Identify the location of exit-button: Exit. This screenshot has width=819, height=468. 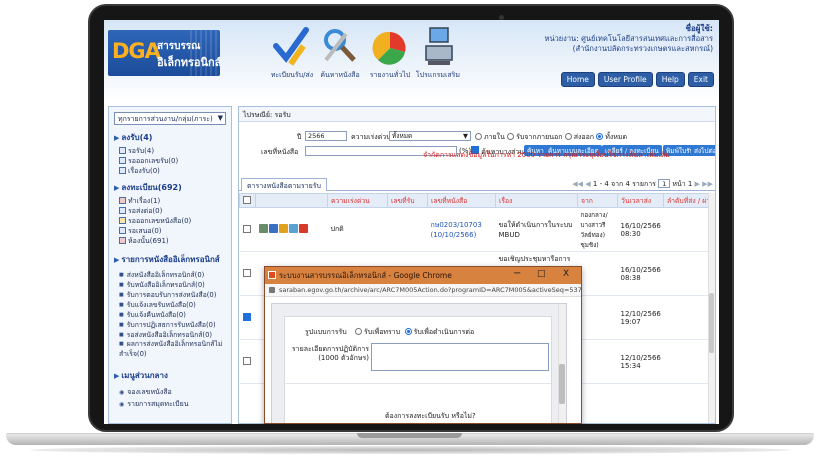
(700, 79).